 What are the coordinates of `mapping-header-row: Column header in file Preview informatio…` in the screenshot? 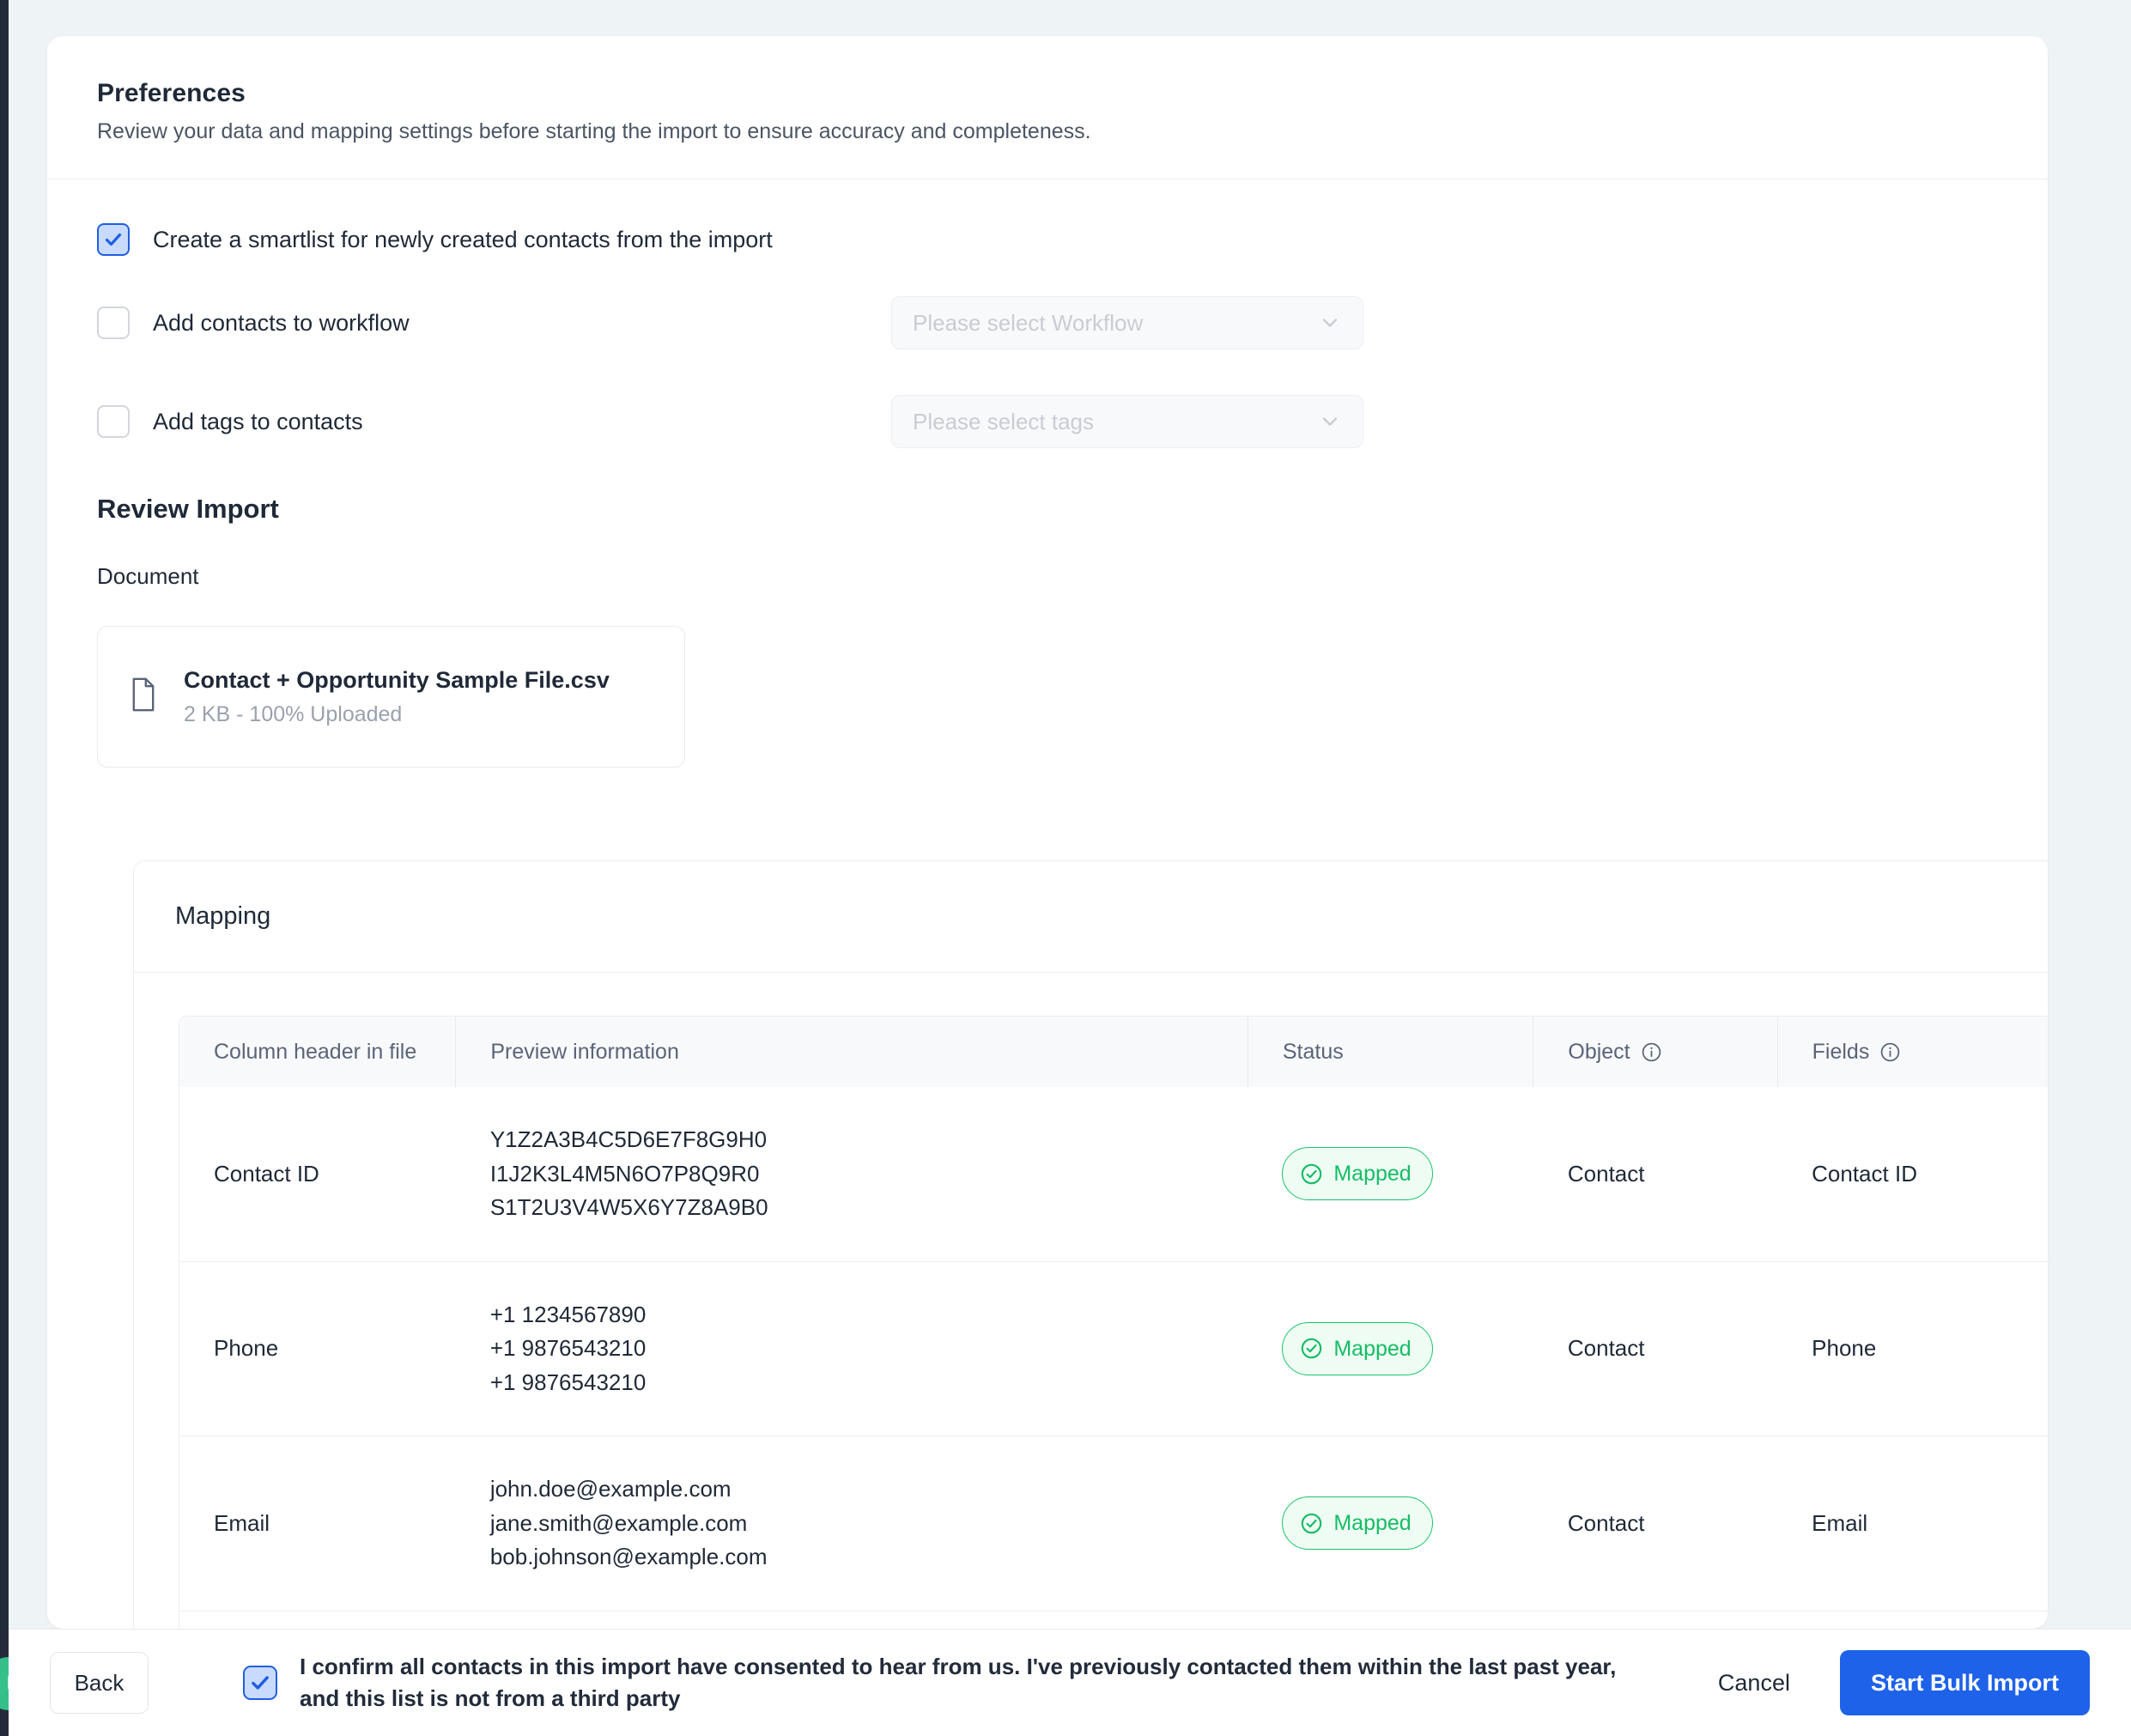 It's located at (1113, 1052).